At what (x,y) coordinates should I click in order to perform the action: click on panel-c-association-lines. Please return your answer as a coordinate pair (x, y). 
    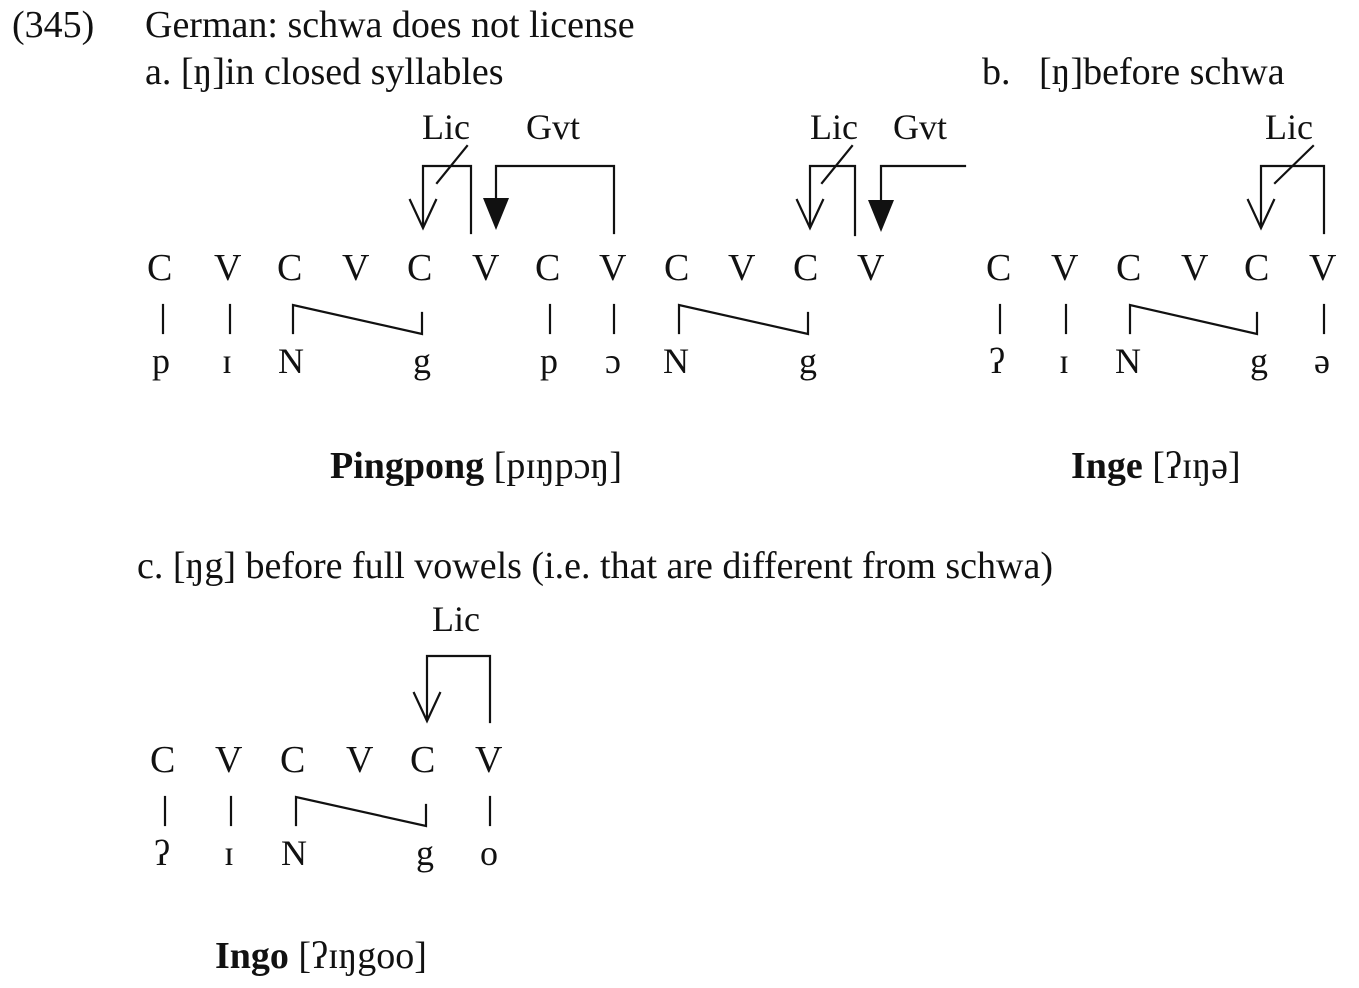
    Looking at the image, I should click on (327, 811).